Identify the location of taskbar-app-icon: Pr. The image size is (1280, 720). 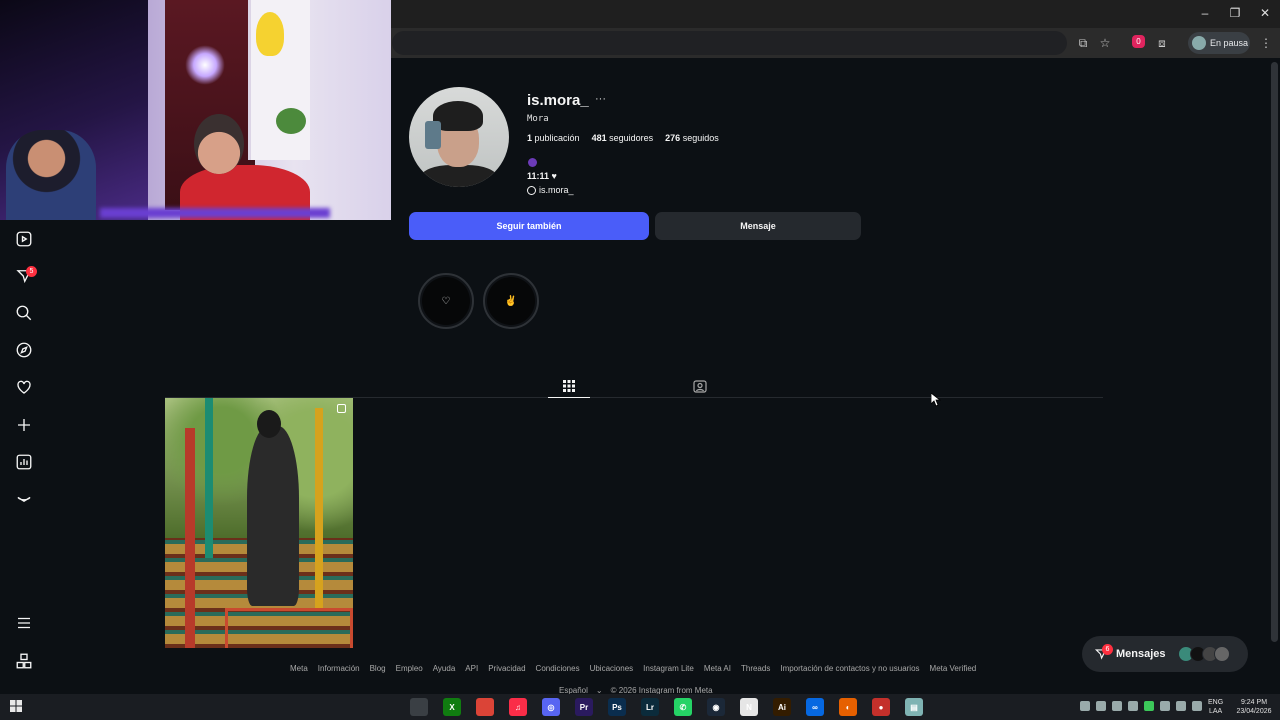
(584, 707).